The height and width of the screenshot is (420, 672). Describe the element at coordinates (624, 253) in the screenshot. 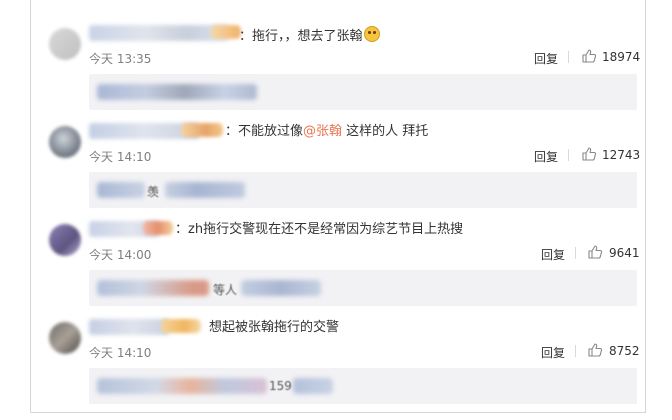

I see `like-count: 9641` at that location.